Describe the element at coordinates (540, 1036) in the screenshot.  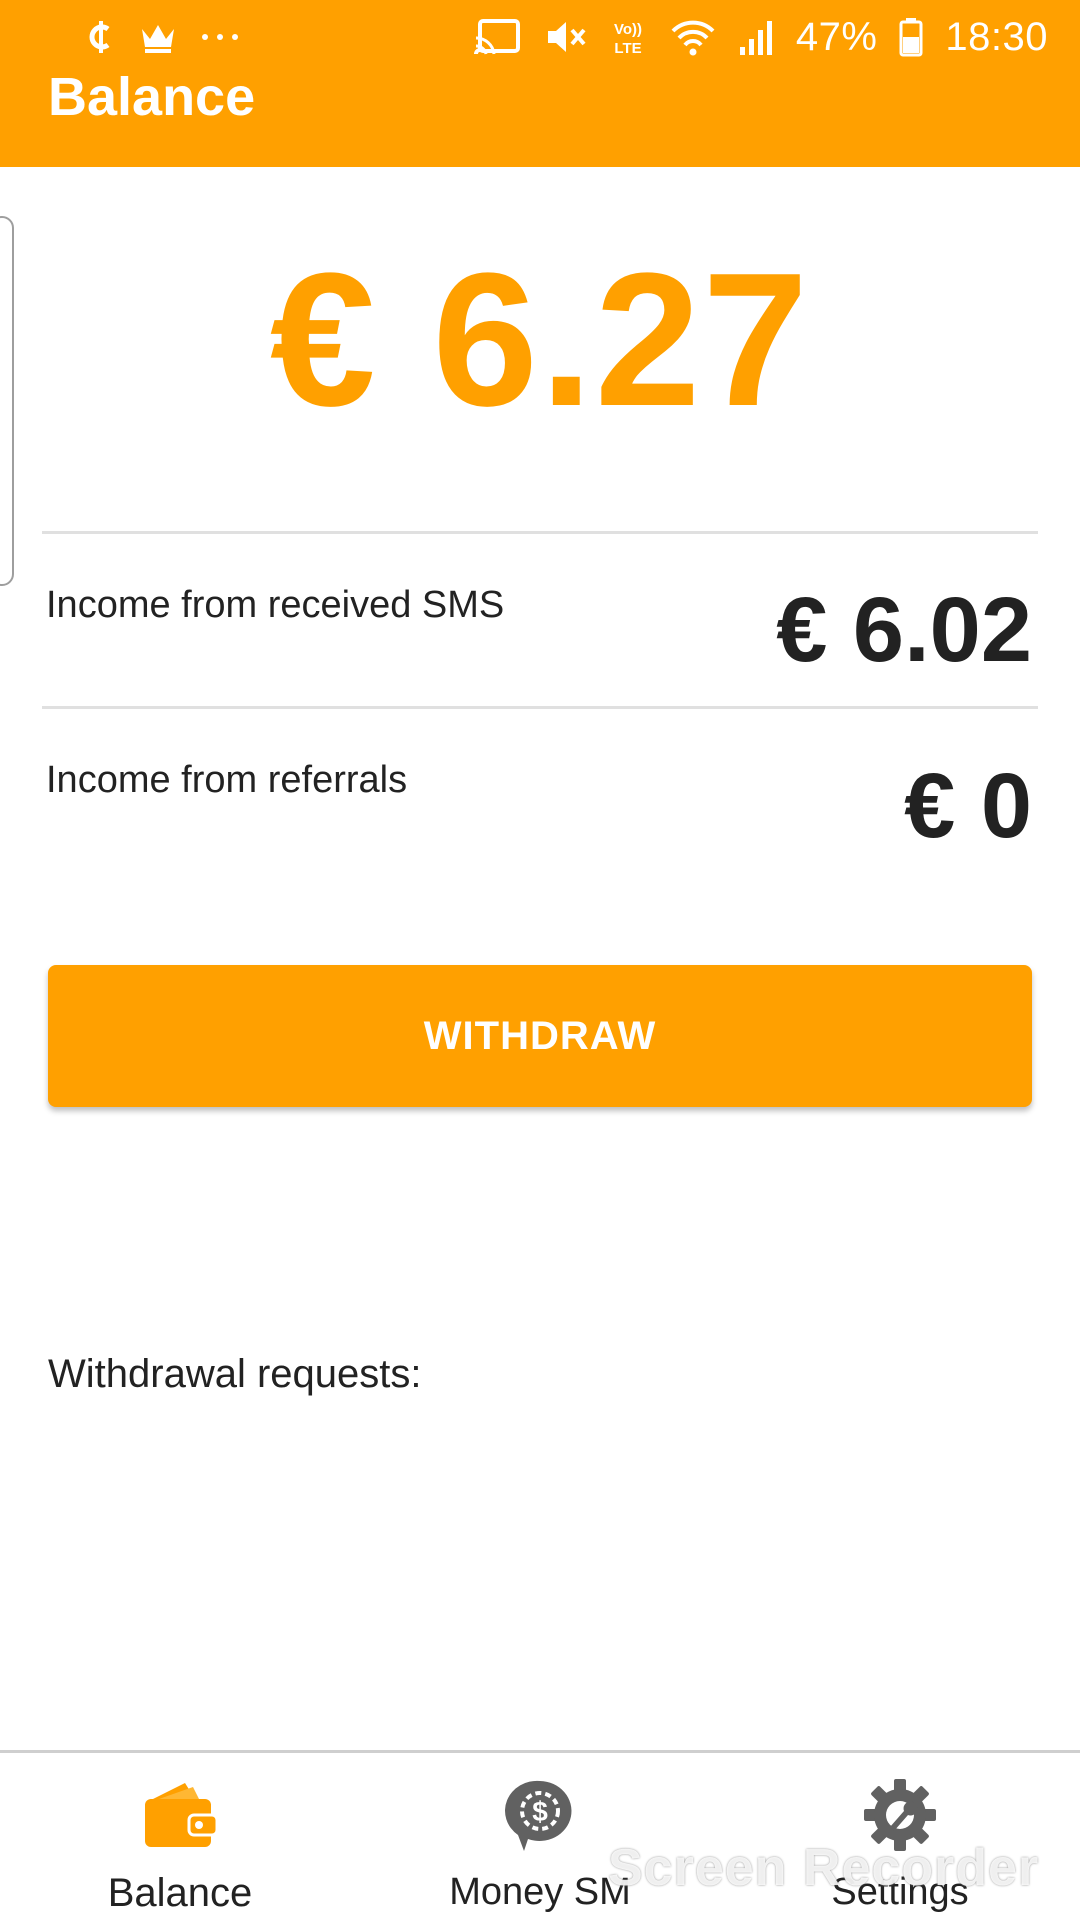
I see `withdraw-button: WITHDRAW` at that location.